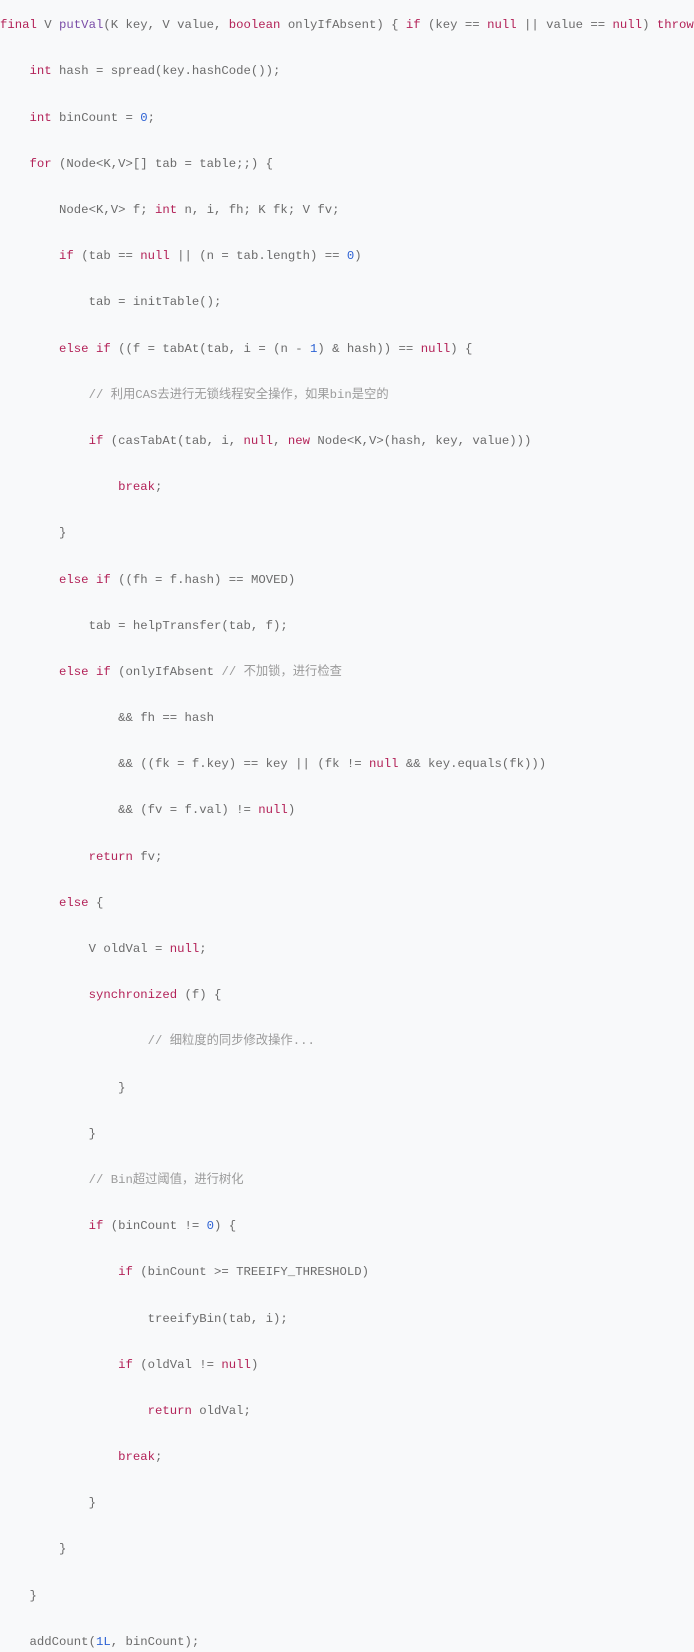 This screenshot has height=1652, width=694. I want to click on code-token-pl: V oldVal =, so click(129, 949).